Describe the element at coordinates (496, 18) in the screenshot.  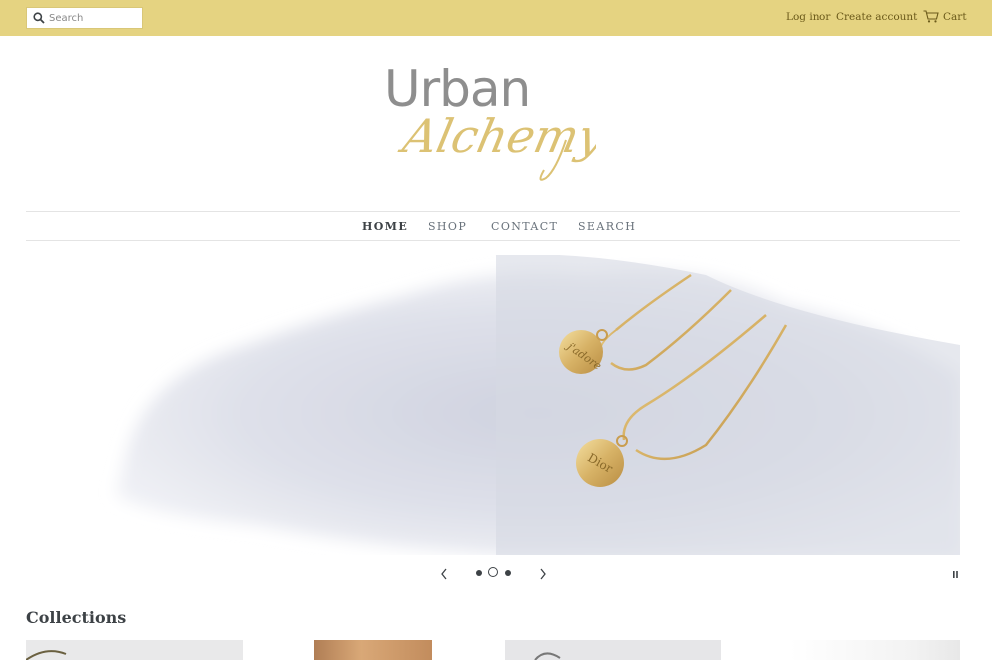
I see `top-bar: Log in or Create account Cart` at that location.